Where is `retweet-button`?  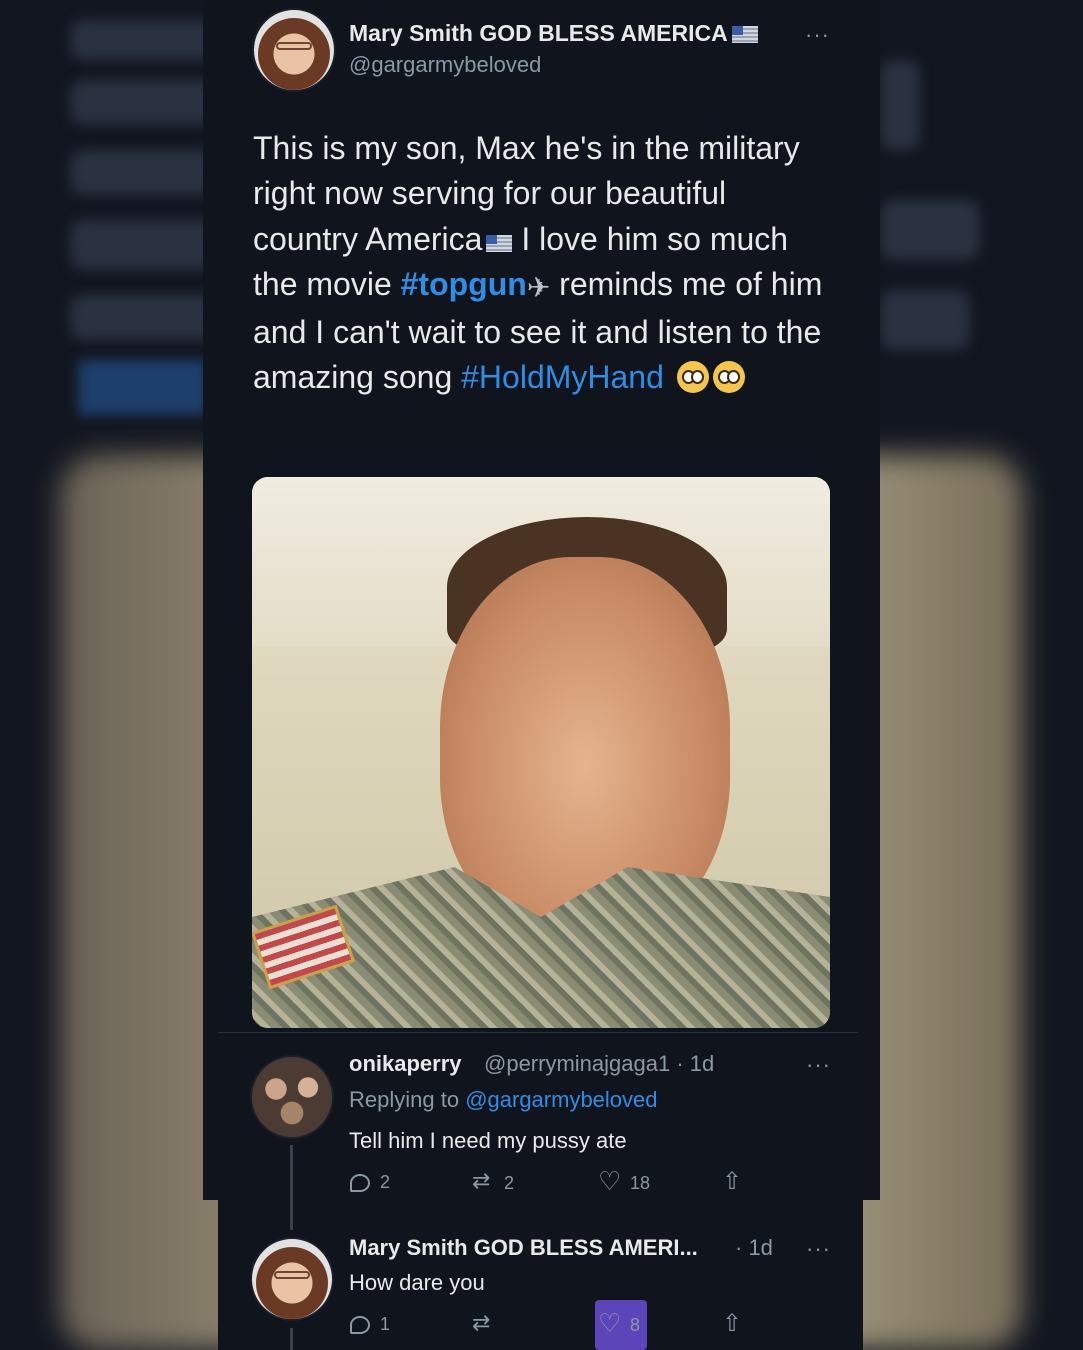 retweet-button is located at coordinates (488, 1323).